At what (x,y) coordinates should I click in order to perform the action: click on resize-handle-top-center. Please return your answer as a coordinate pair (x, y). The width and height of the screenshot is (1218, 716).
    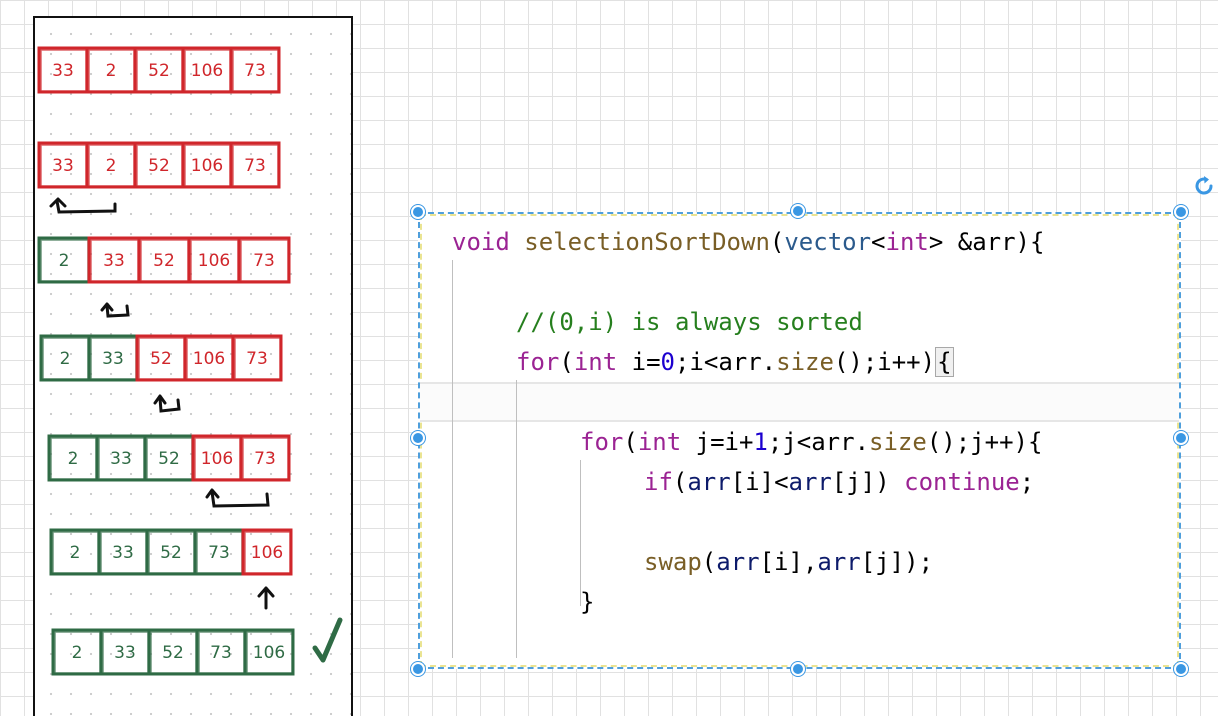
    Looking at the image, I should click on (798, 211).